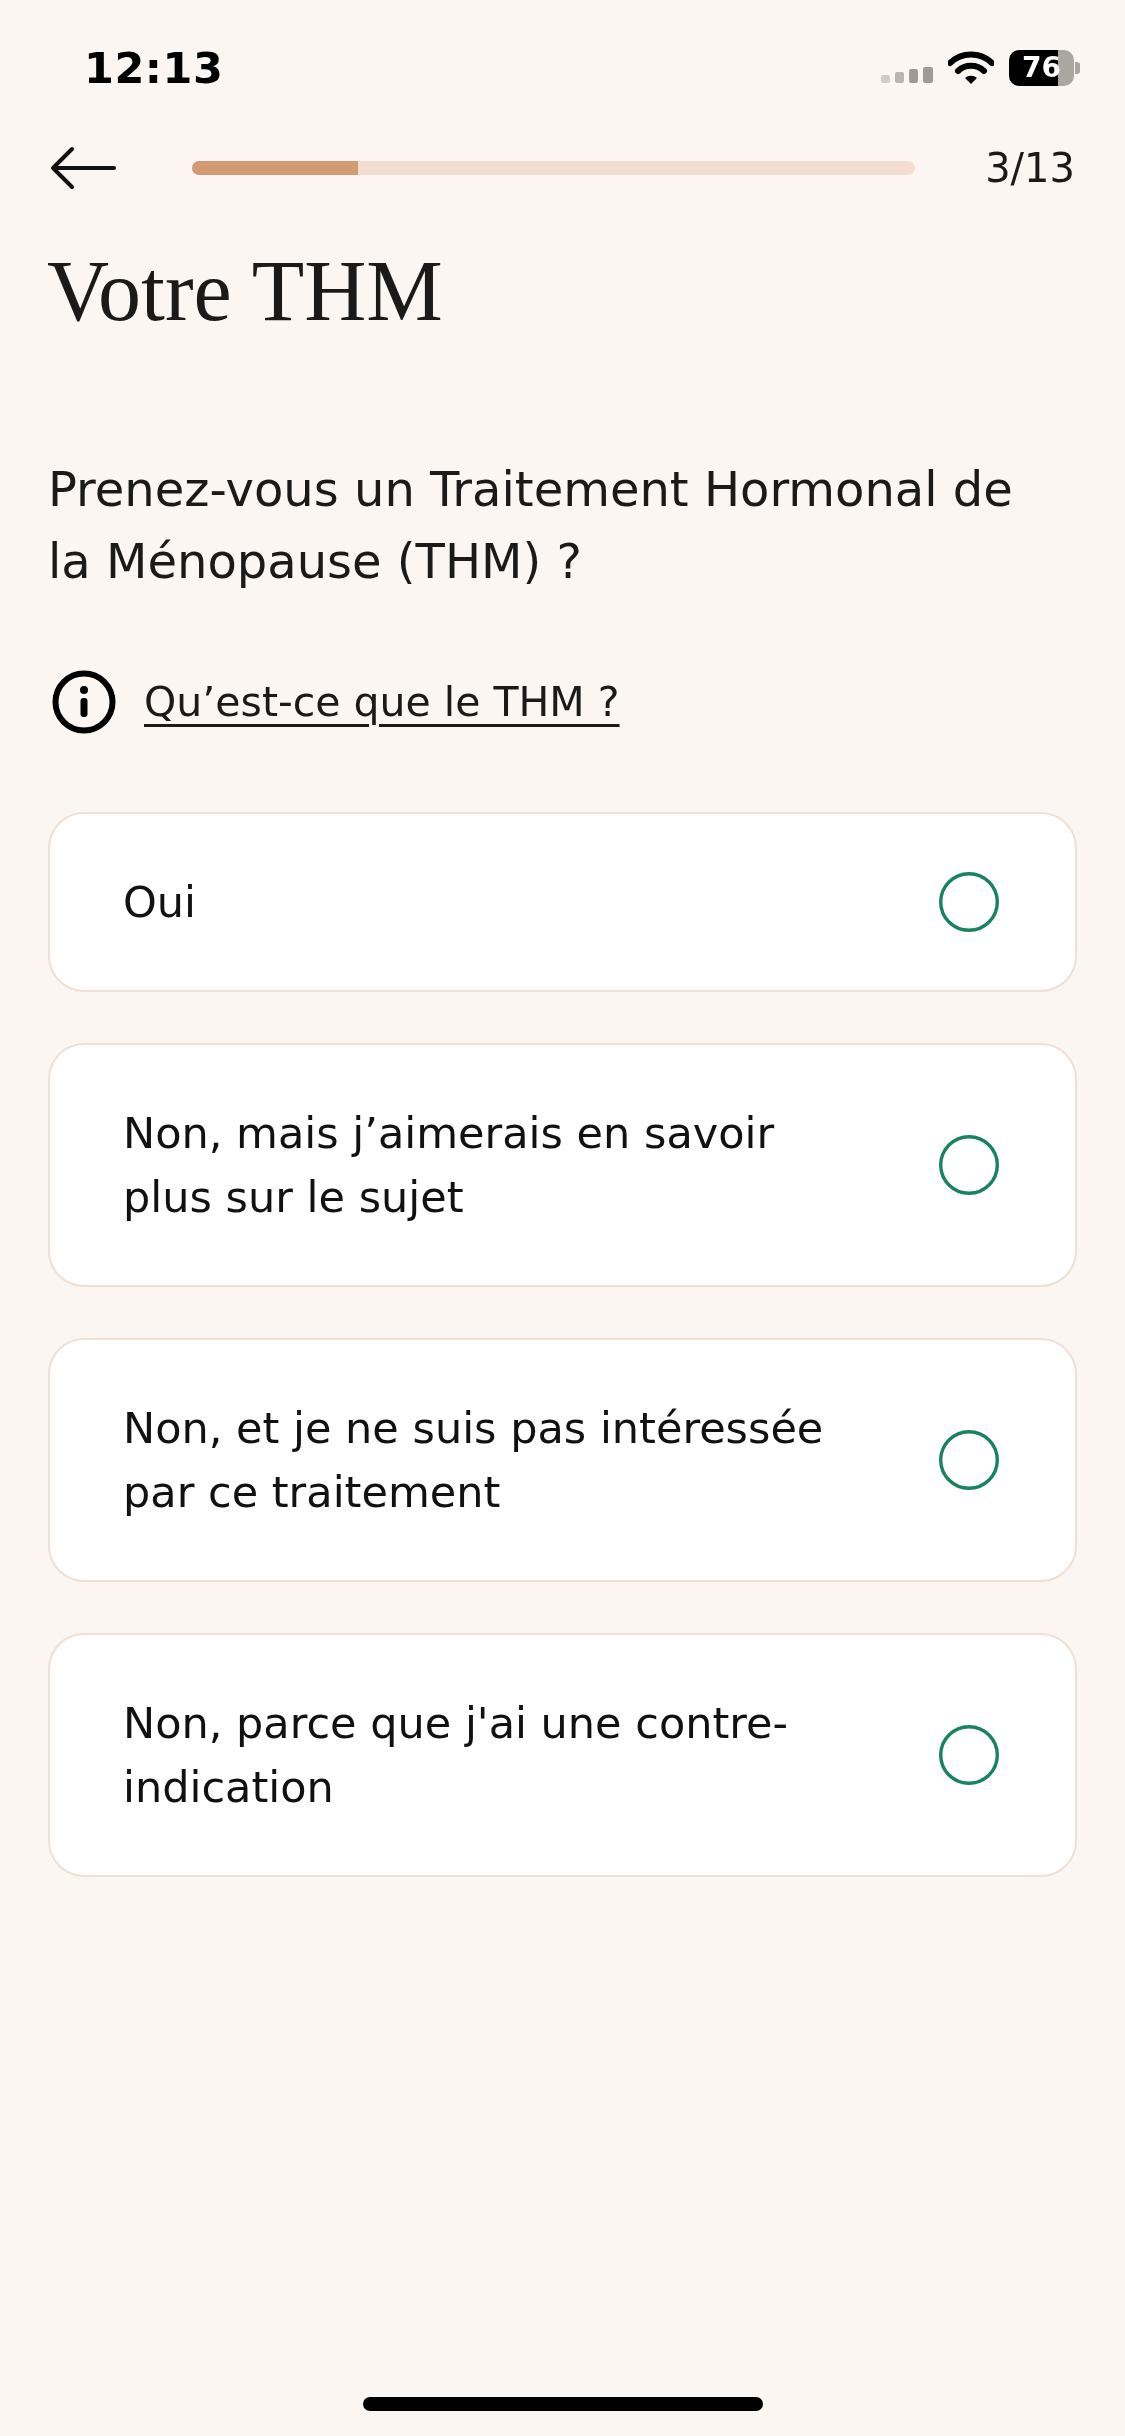 This screenshot has width=1125, height=2436. Describe the element at coordinates (382, 702) in the screenshot. I see `info-link: Qu’est-ce que le THM ?` at that location.